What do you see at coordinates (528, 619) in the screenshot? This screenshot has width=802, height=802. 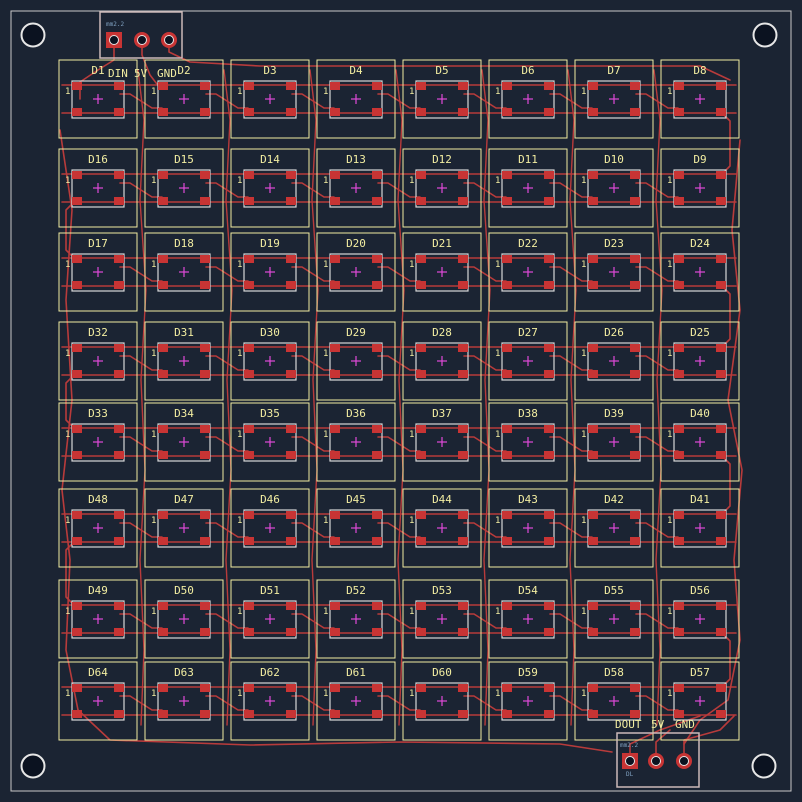 I see `led-footprint: 1 D54` at bounding box center [528, 619].